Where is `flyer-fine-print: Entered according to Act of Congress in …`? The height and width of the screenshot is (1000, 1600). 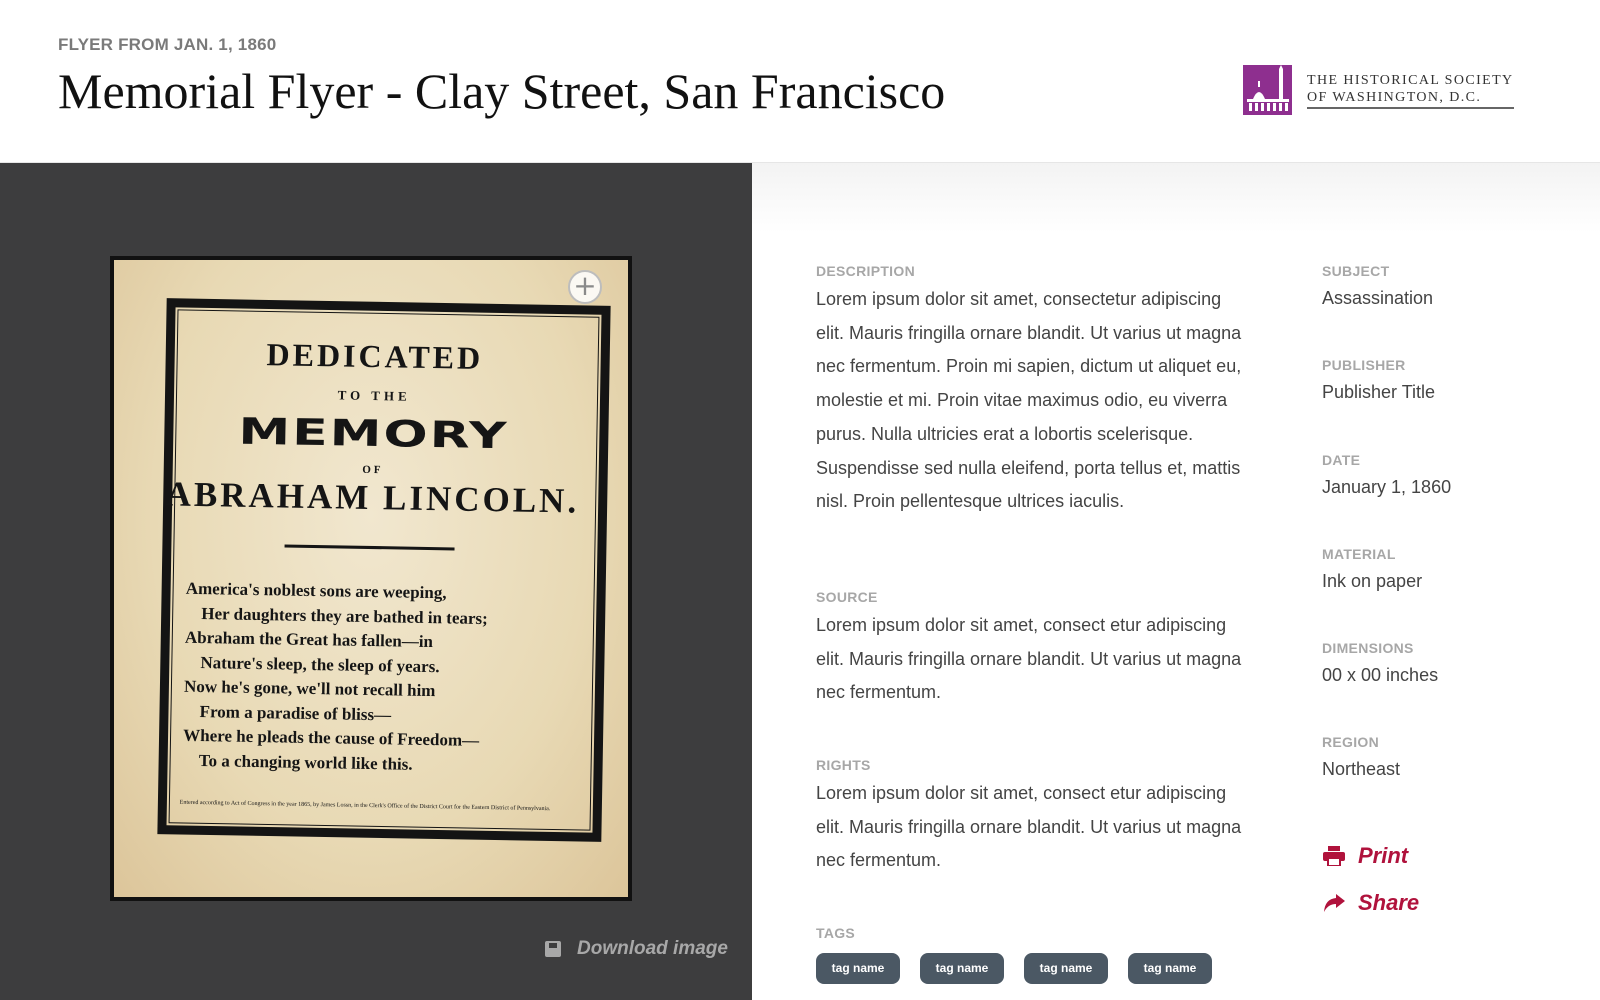
flyer-fine-print: Entered according to Act of Congress in … is located at coordinates (365, 806).